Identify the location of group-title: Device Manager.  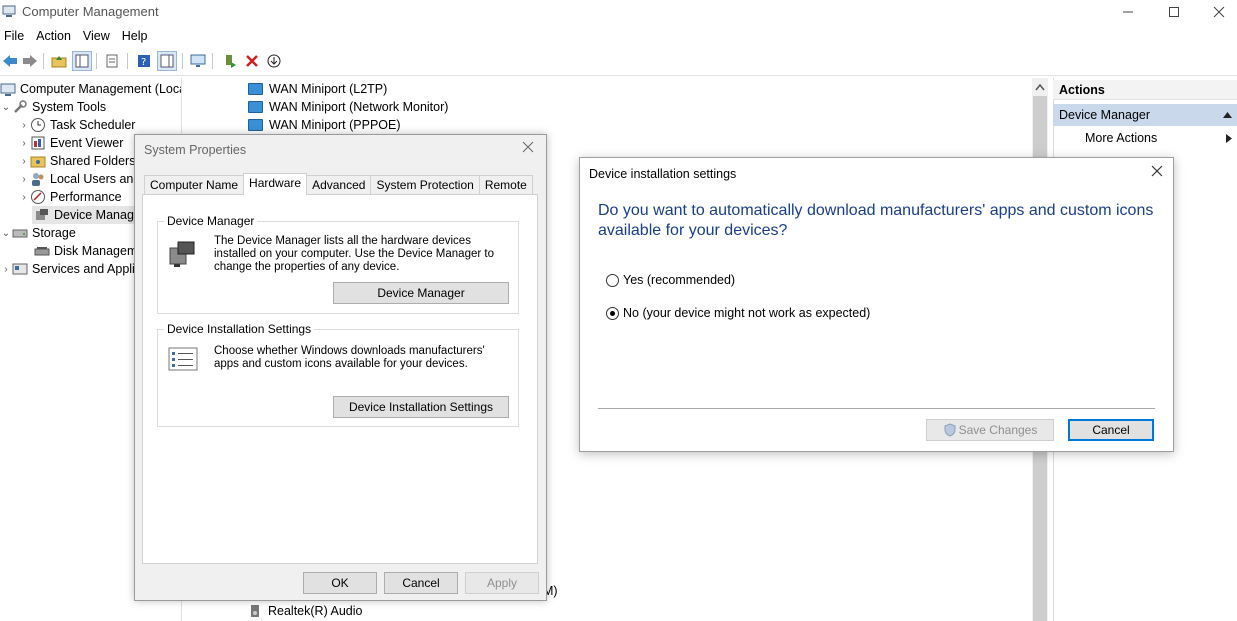
(211, 221).